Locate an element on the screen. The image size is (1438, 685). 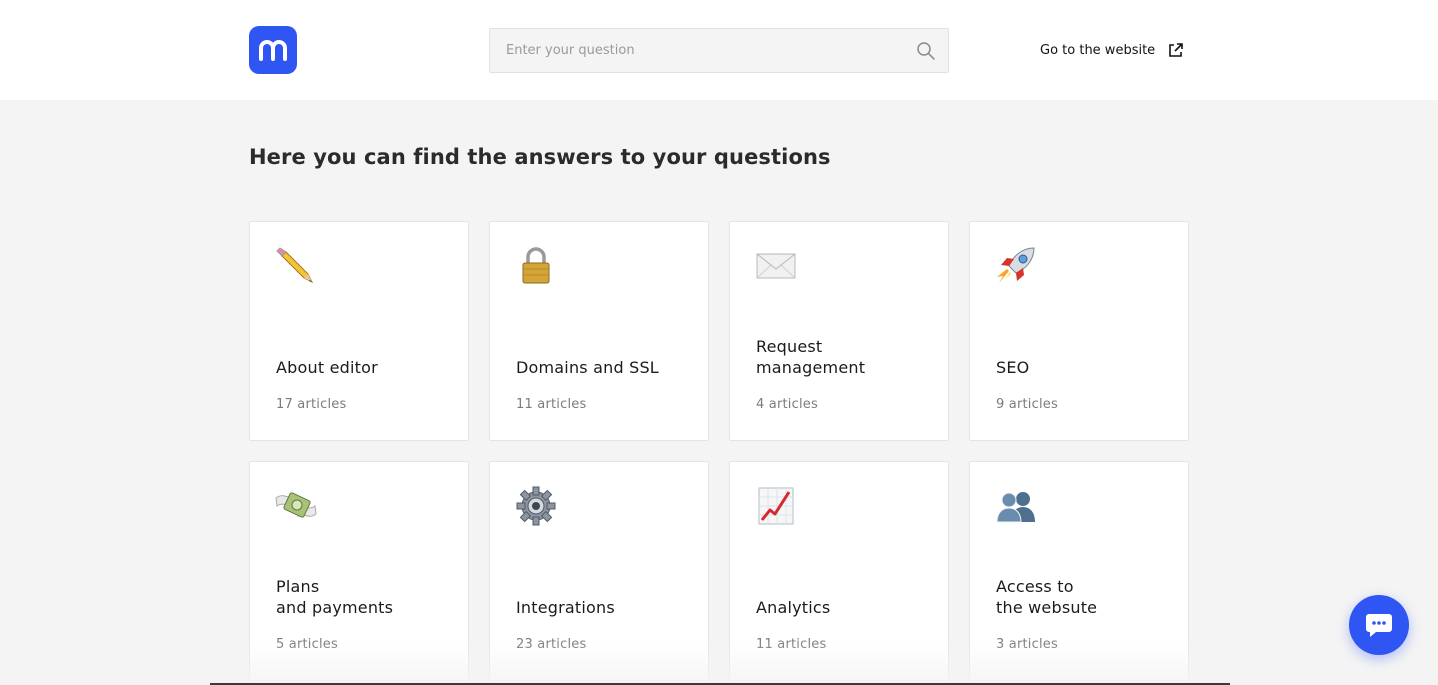
category-card-analytics: Analytics 11 articles is located at coordinates (839, 571).